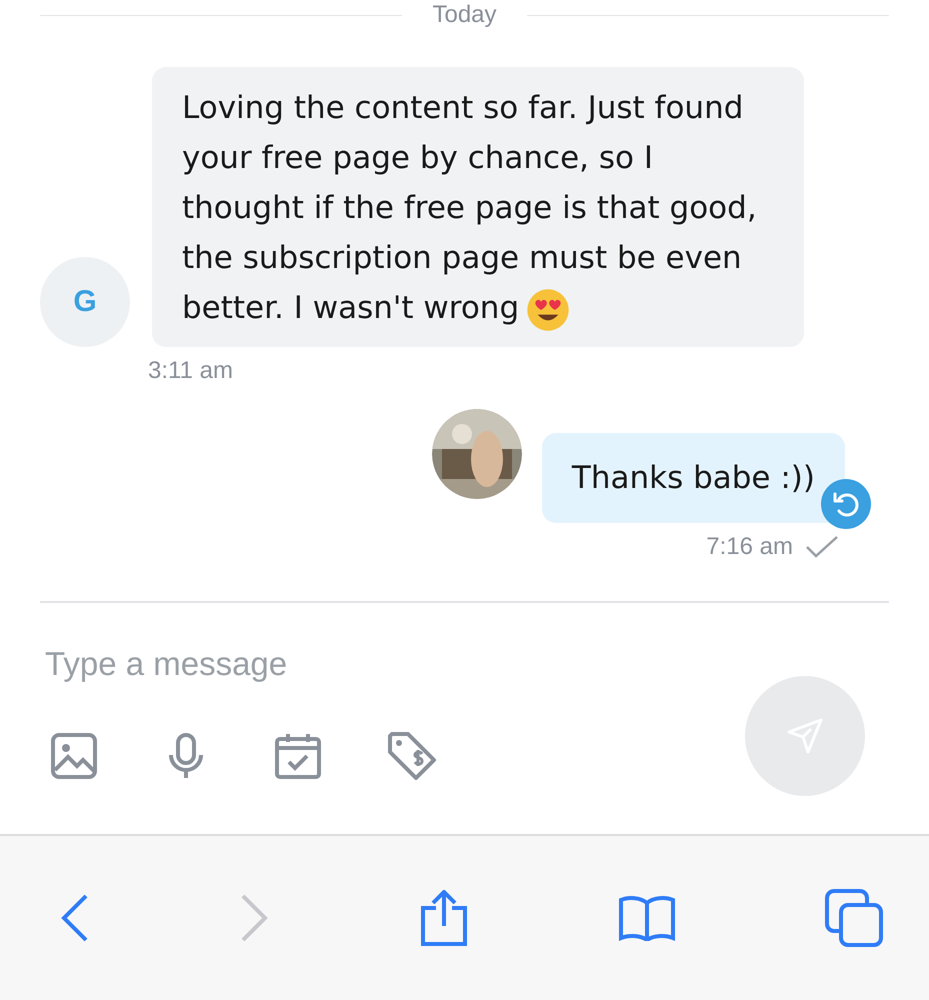  Describe the element at coordinates (749, 547) in the screenshot. I see `message-time: 7:16 am` at that location.